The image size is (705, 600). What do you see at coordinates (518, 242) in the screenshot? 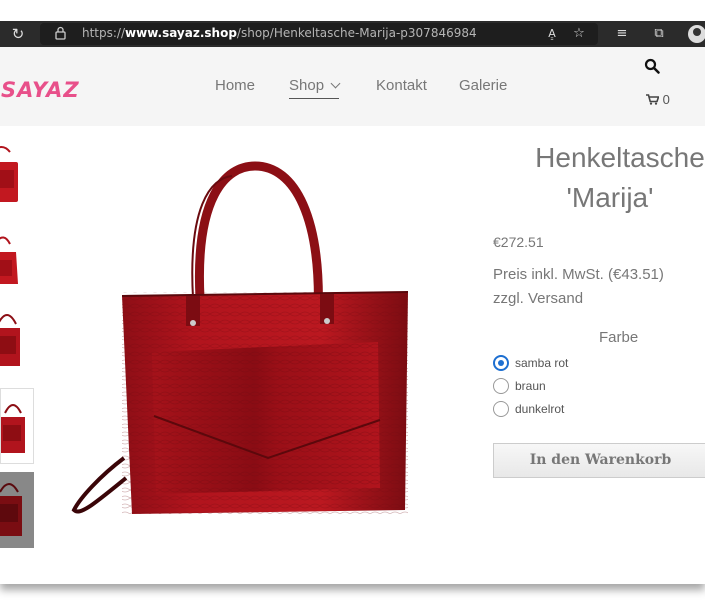
I see `product-price: €272.51` at bounding box center [518, 242].